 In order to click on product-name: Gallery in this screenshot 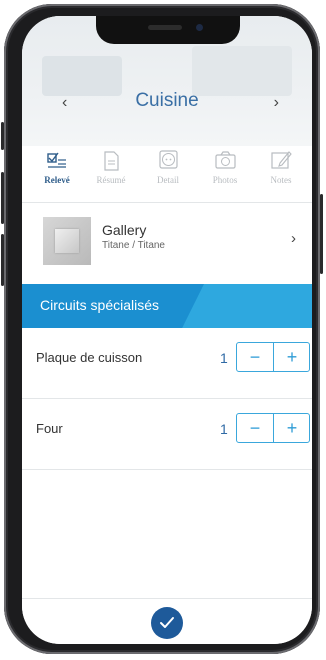, I will do `click(124, 230)`.